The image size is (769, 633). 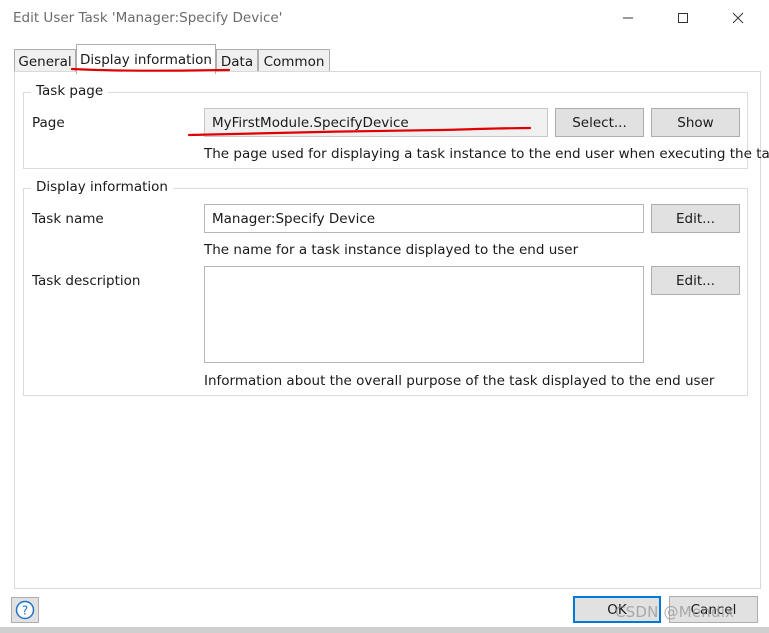 What do you see at coordinates (294, 61) in the screenshot?
I see `tab-common: Common` at bounding box center [294, 61].